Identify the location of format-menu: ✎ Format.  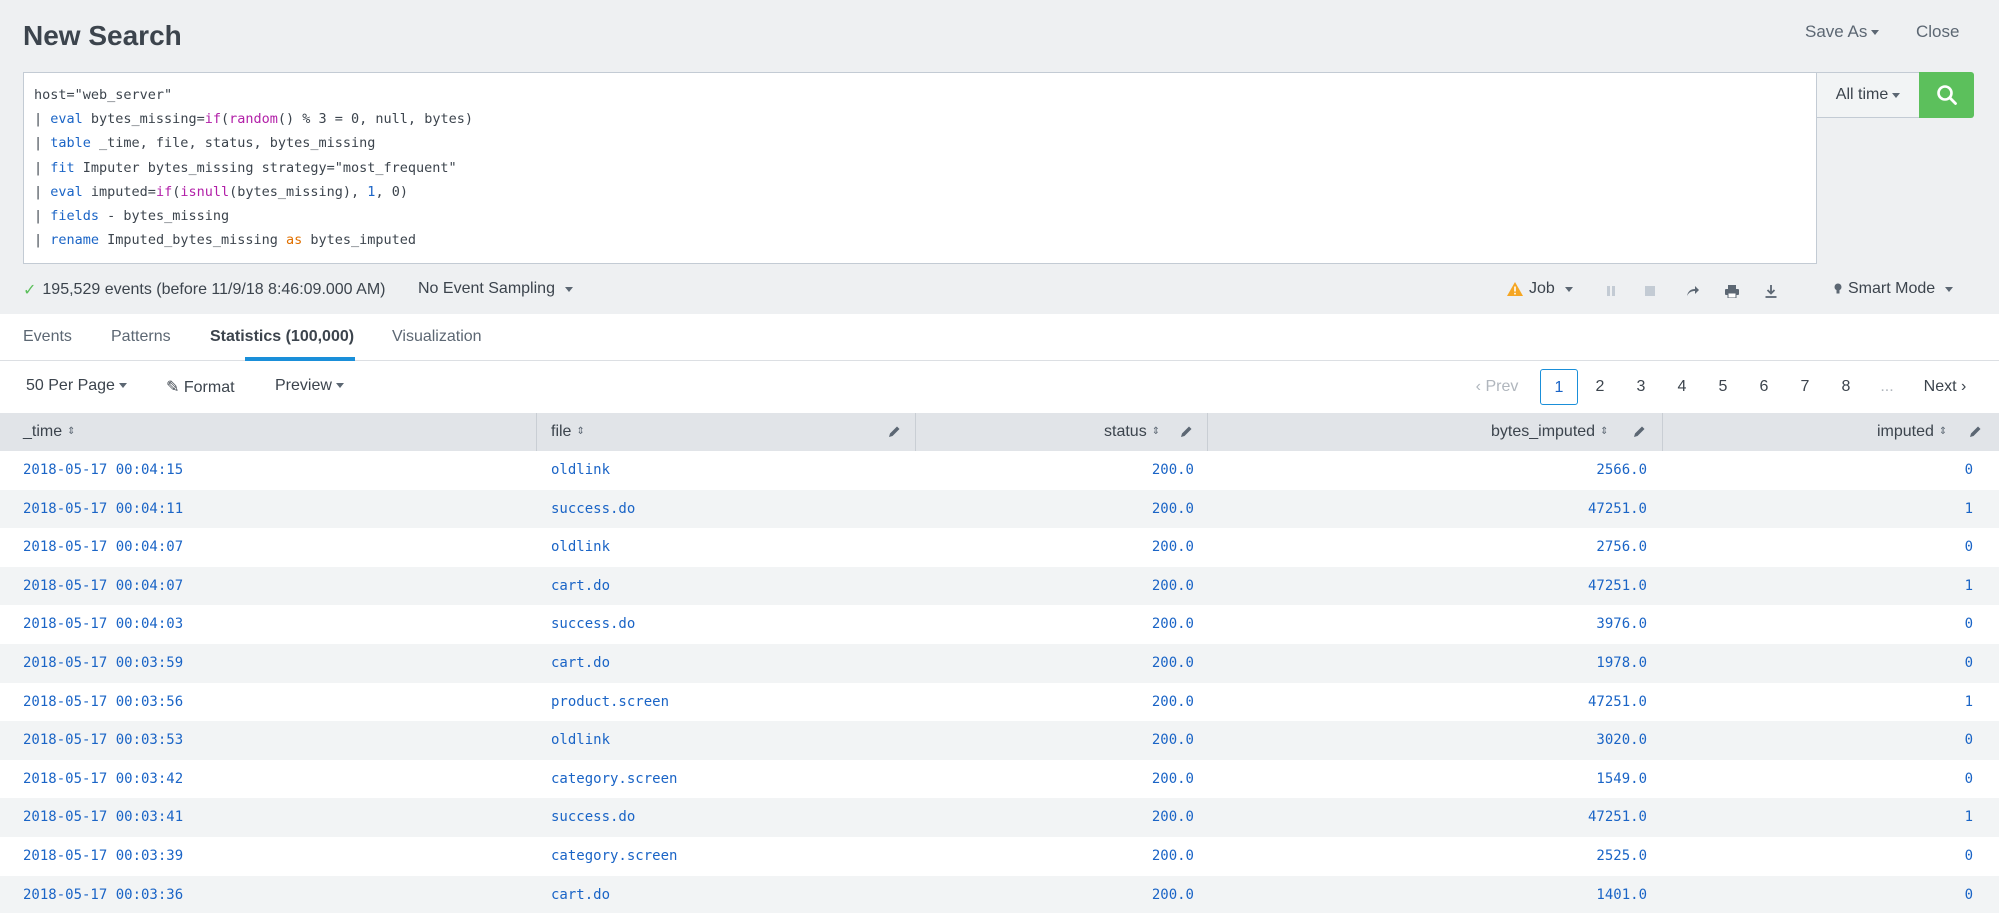
(200, 387).